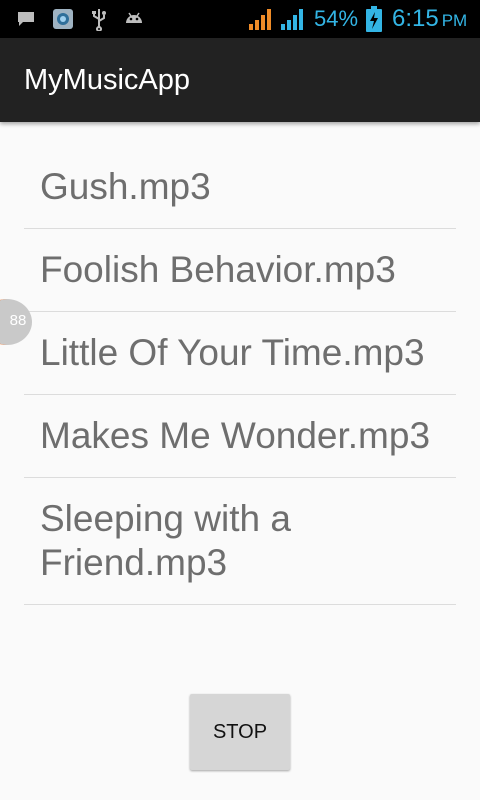 This screenshot has height=800, width=480. Describe the element at coordinates (240, 187) in the screenshot. I see `list-item: Gush.mp3` at that location.